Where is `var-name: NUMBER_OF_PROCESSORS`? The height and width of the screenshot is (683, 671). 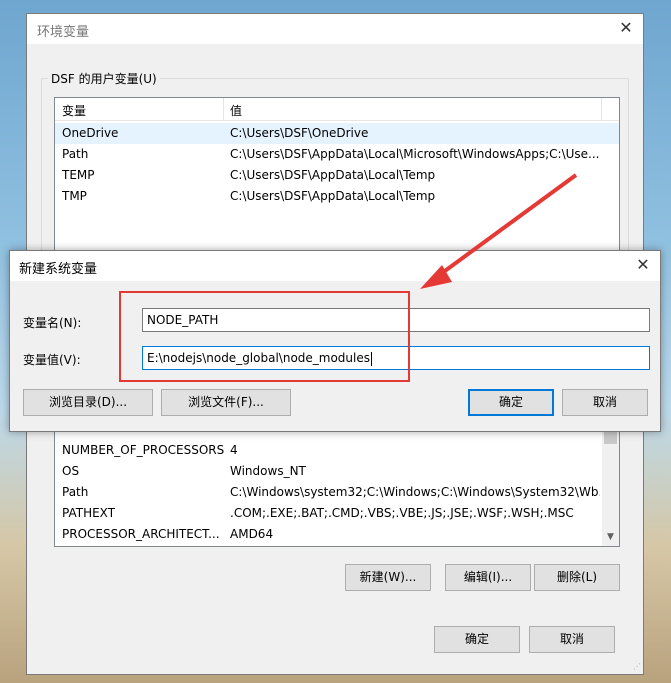 var-name: NUMBER_OF_PROCESSORS is located at coordinates (143, 450).